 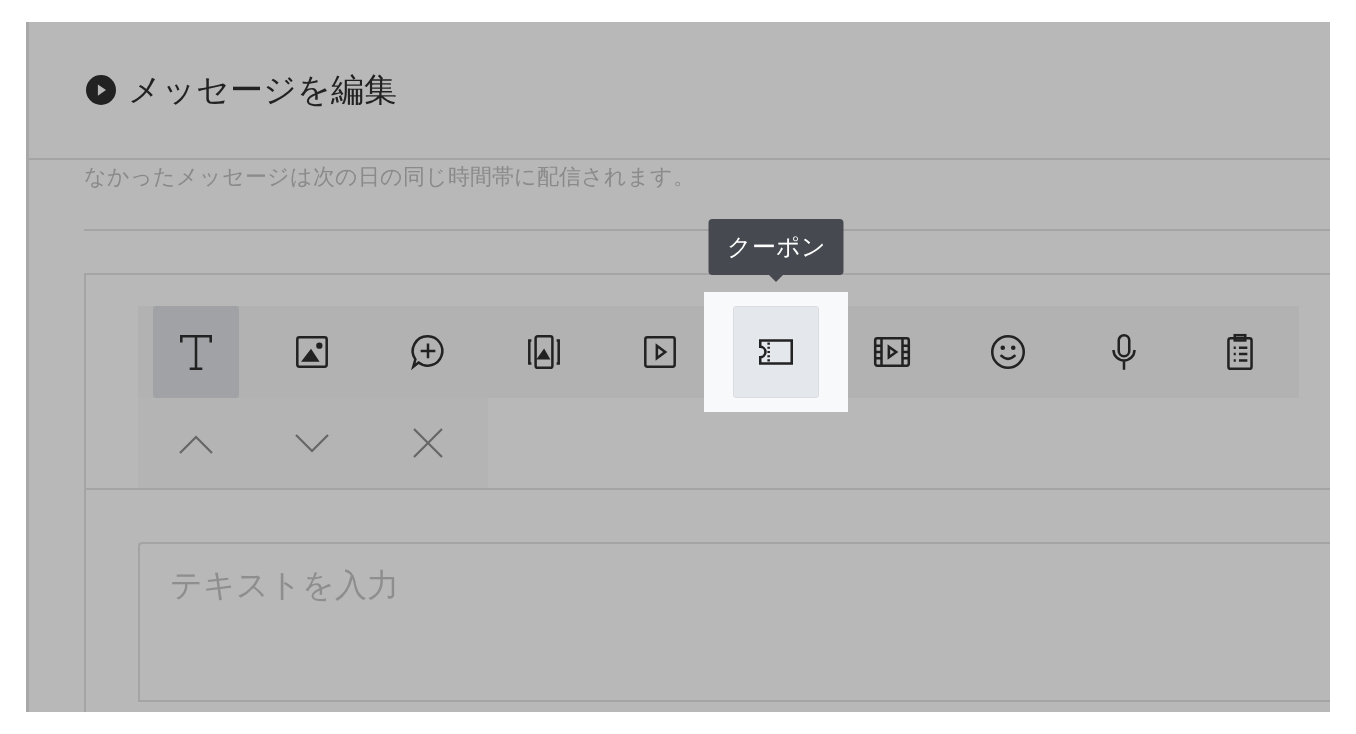 I want to click on text-tool-button, so click(x=196, y=352).